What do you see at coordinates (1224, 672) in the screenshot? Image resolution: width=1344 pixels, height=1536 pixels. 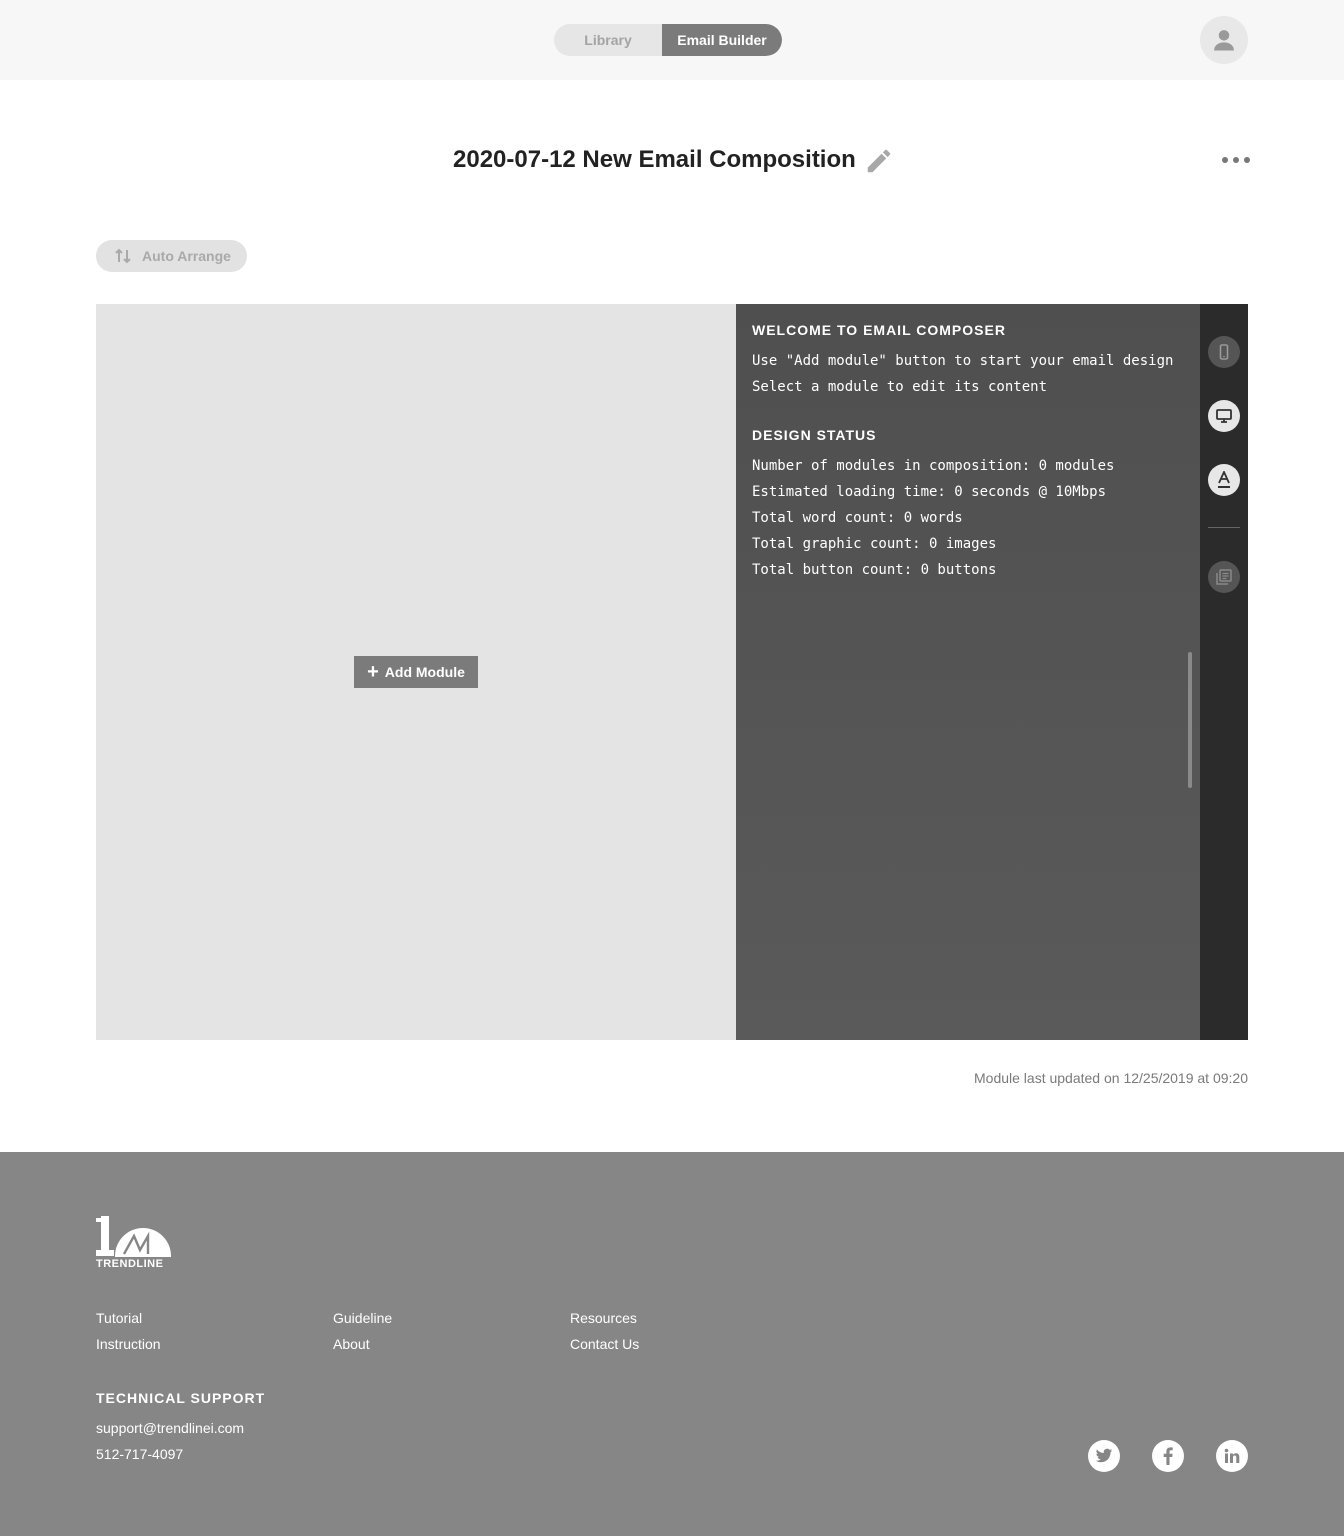 I see `tool-rail` at bounding box center [1224, 672].